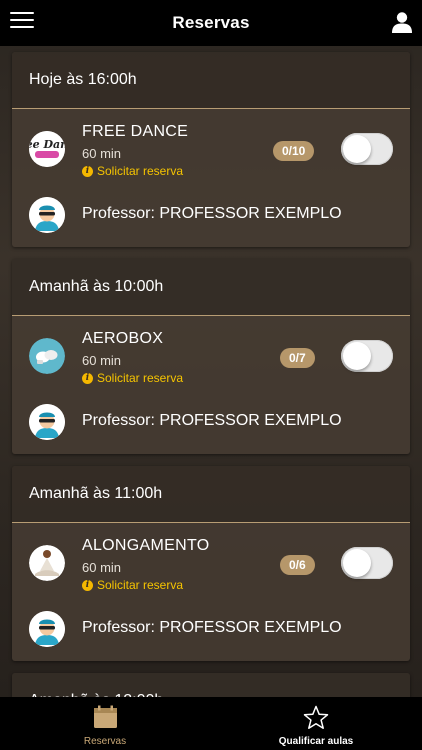 This screenshot has width=422, height=750. Describe the element at coordinates (123, 338) in the screenshot. I see `class-name: AEROBOX` at that location.